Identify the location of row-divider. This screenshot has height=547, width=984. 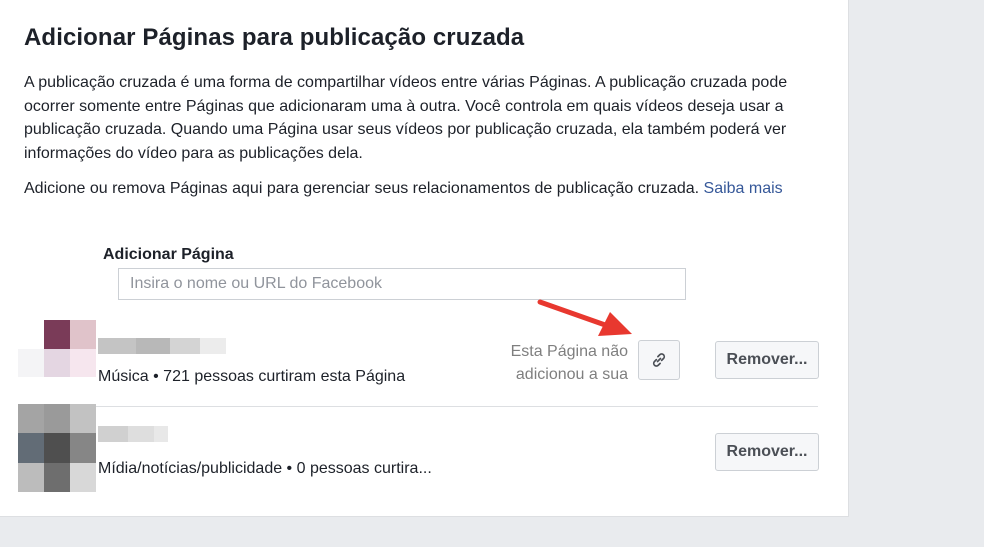
(457, 406).